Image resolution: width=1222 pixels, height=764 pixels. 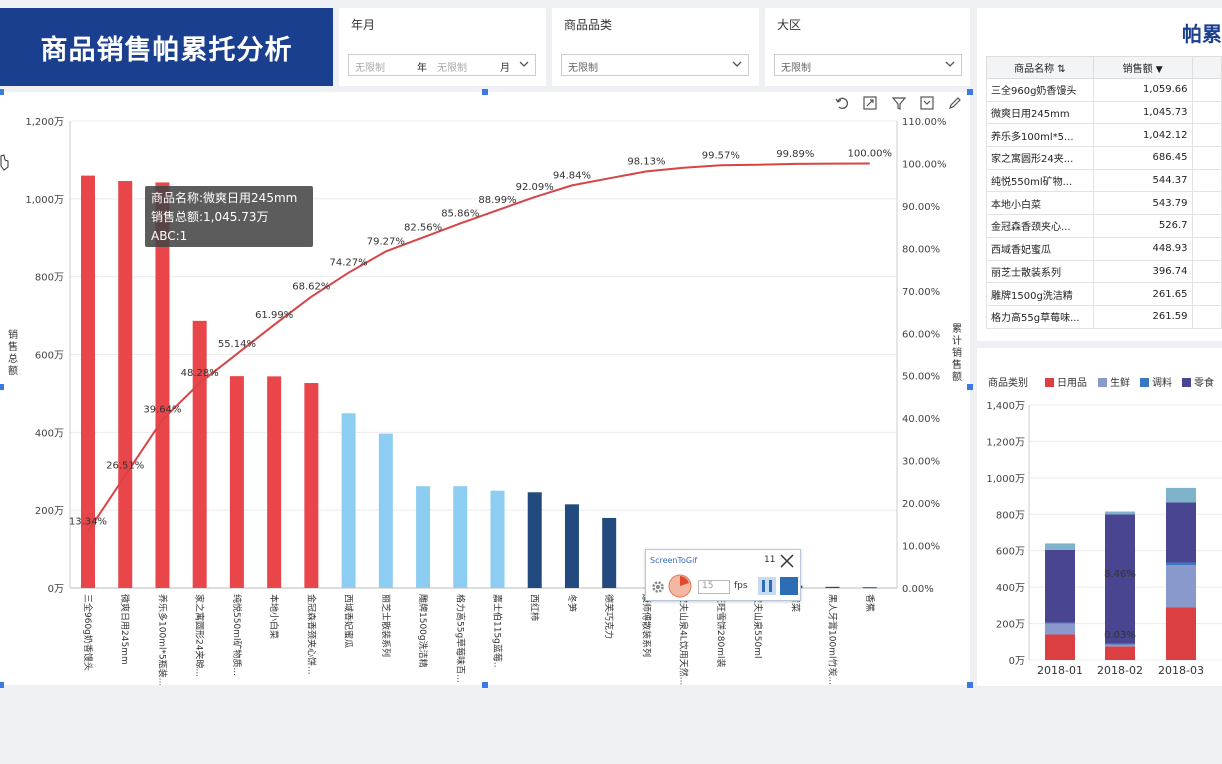 I want to click on legend-swatch, so click(x=1144, y=382).